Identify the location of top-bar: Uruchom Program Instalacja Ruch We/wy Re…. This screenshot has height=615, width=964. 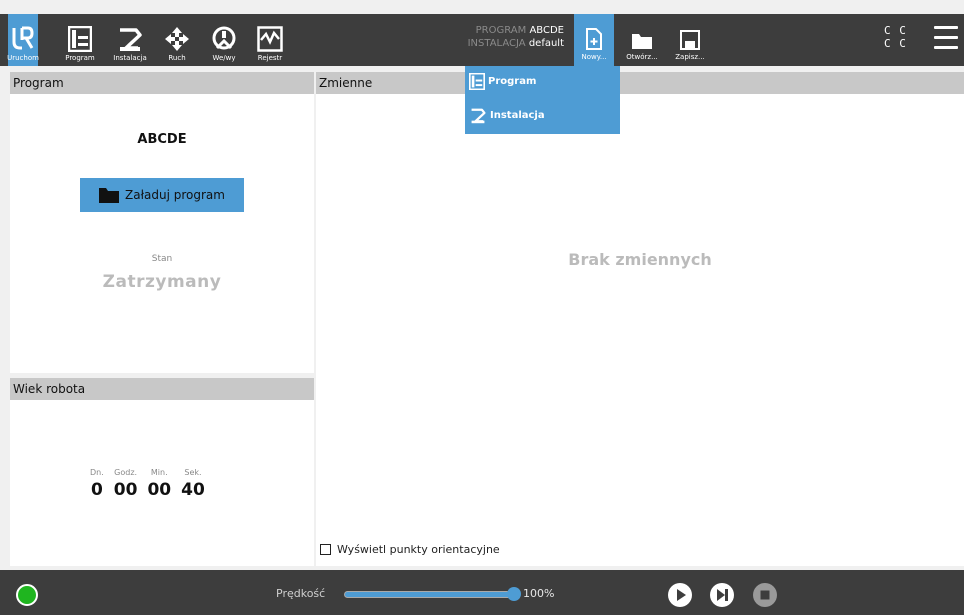
(482, 40).